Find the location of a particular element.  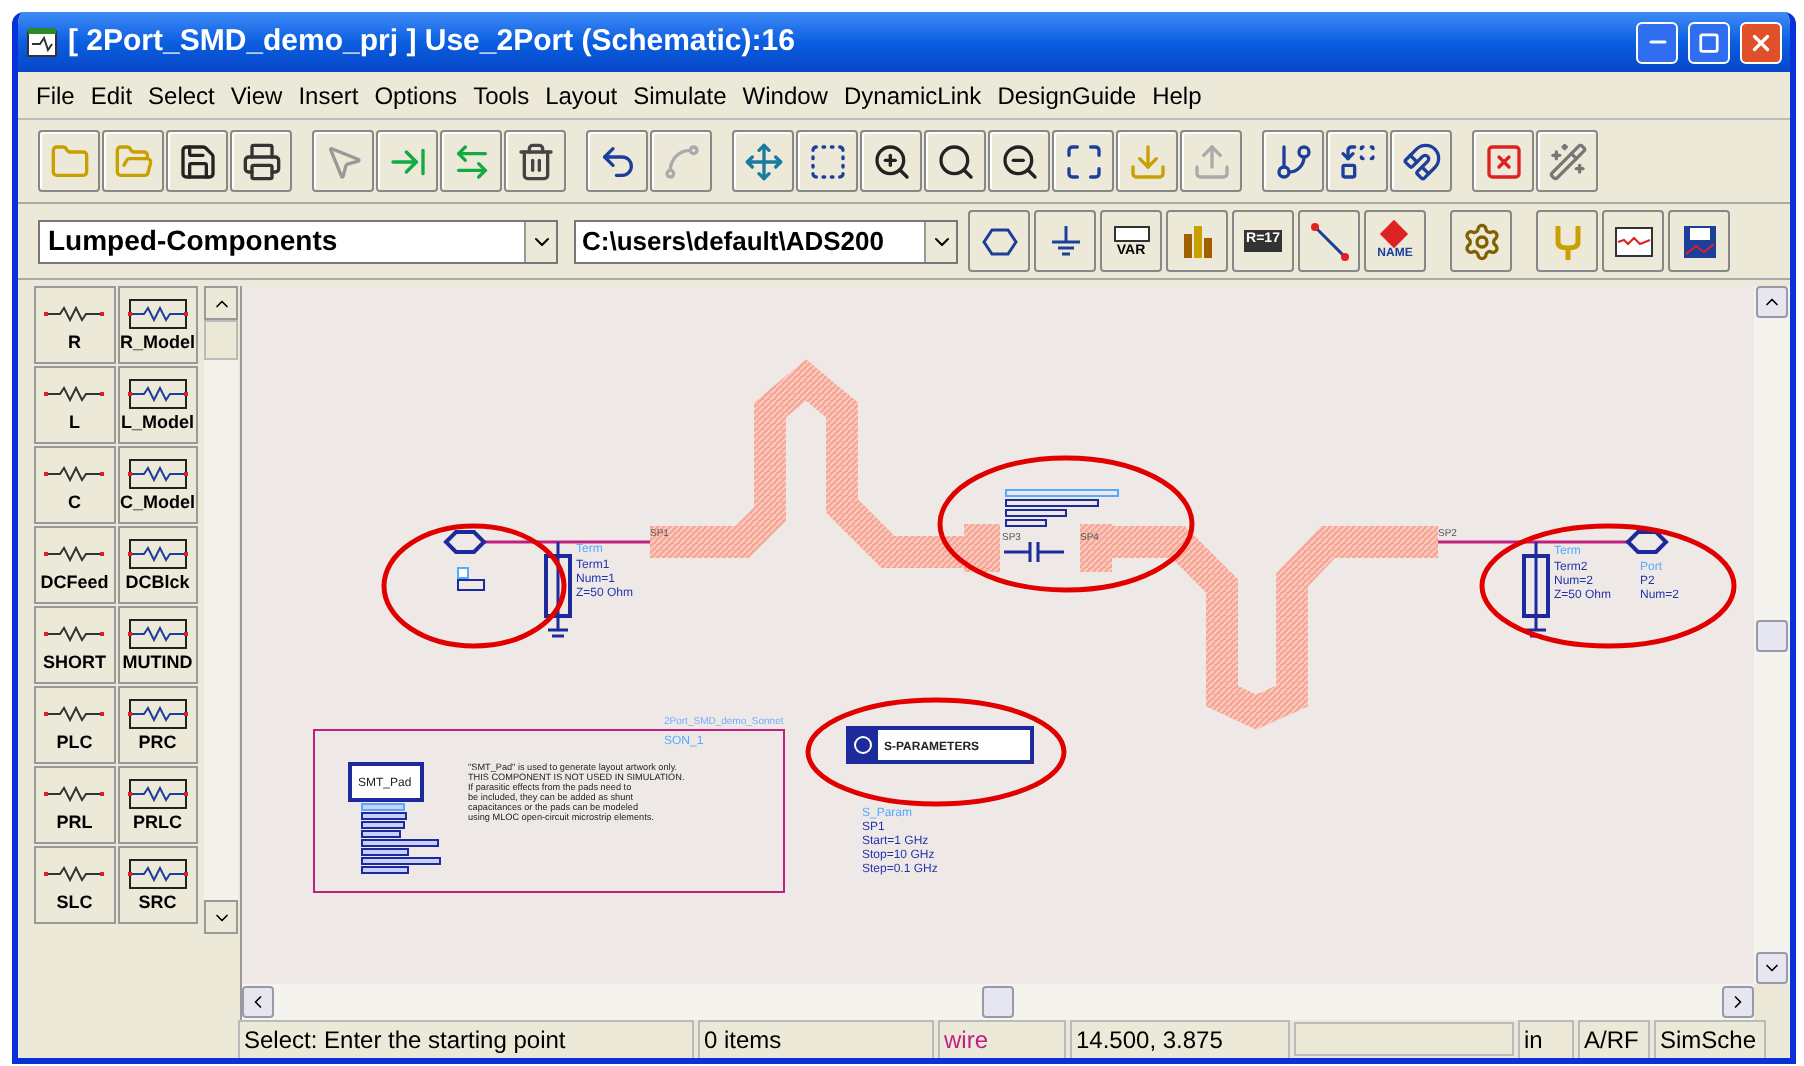

zoom-out-icon is located at coordinates (1019, 161).